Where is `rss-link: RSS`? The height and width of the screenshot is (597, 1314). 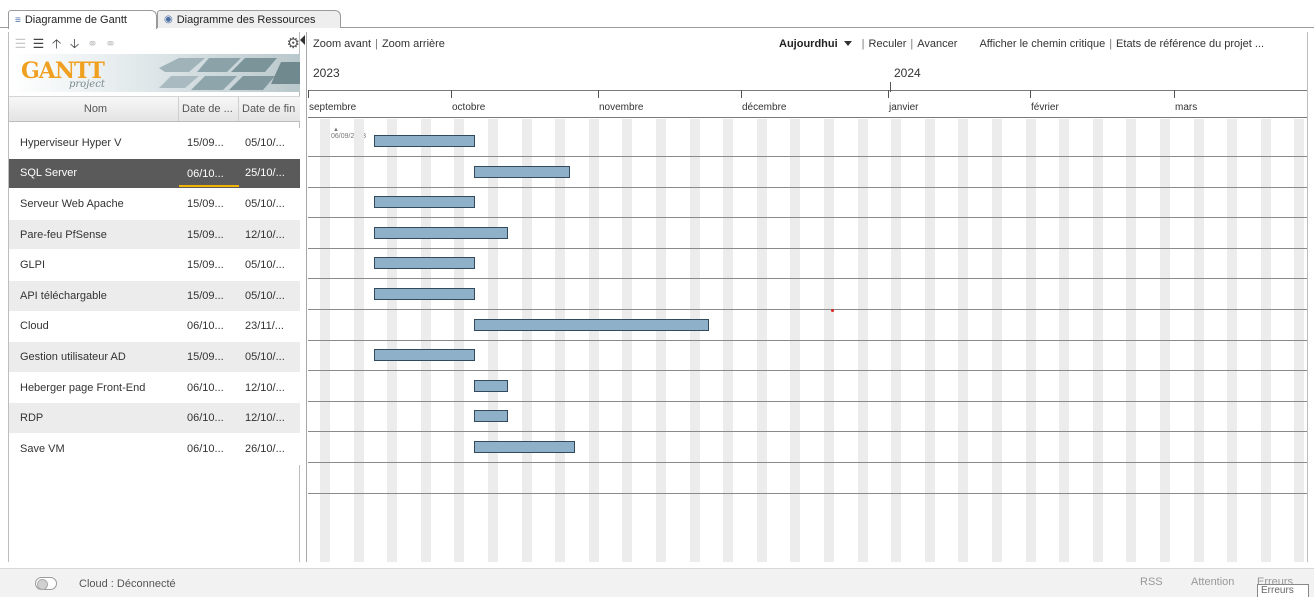 rss-link: RSS is located at coordinates (1151, 582).